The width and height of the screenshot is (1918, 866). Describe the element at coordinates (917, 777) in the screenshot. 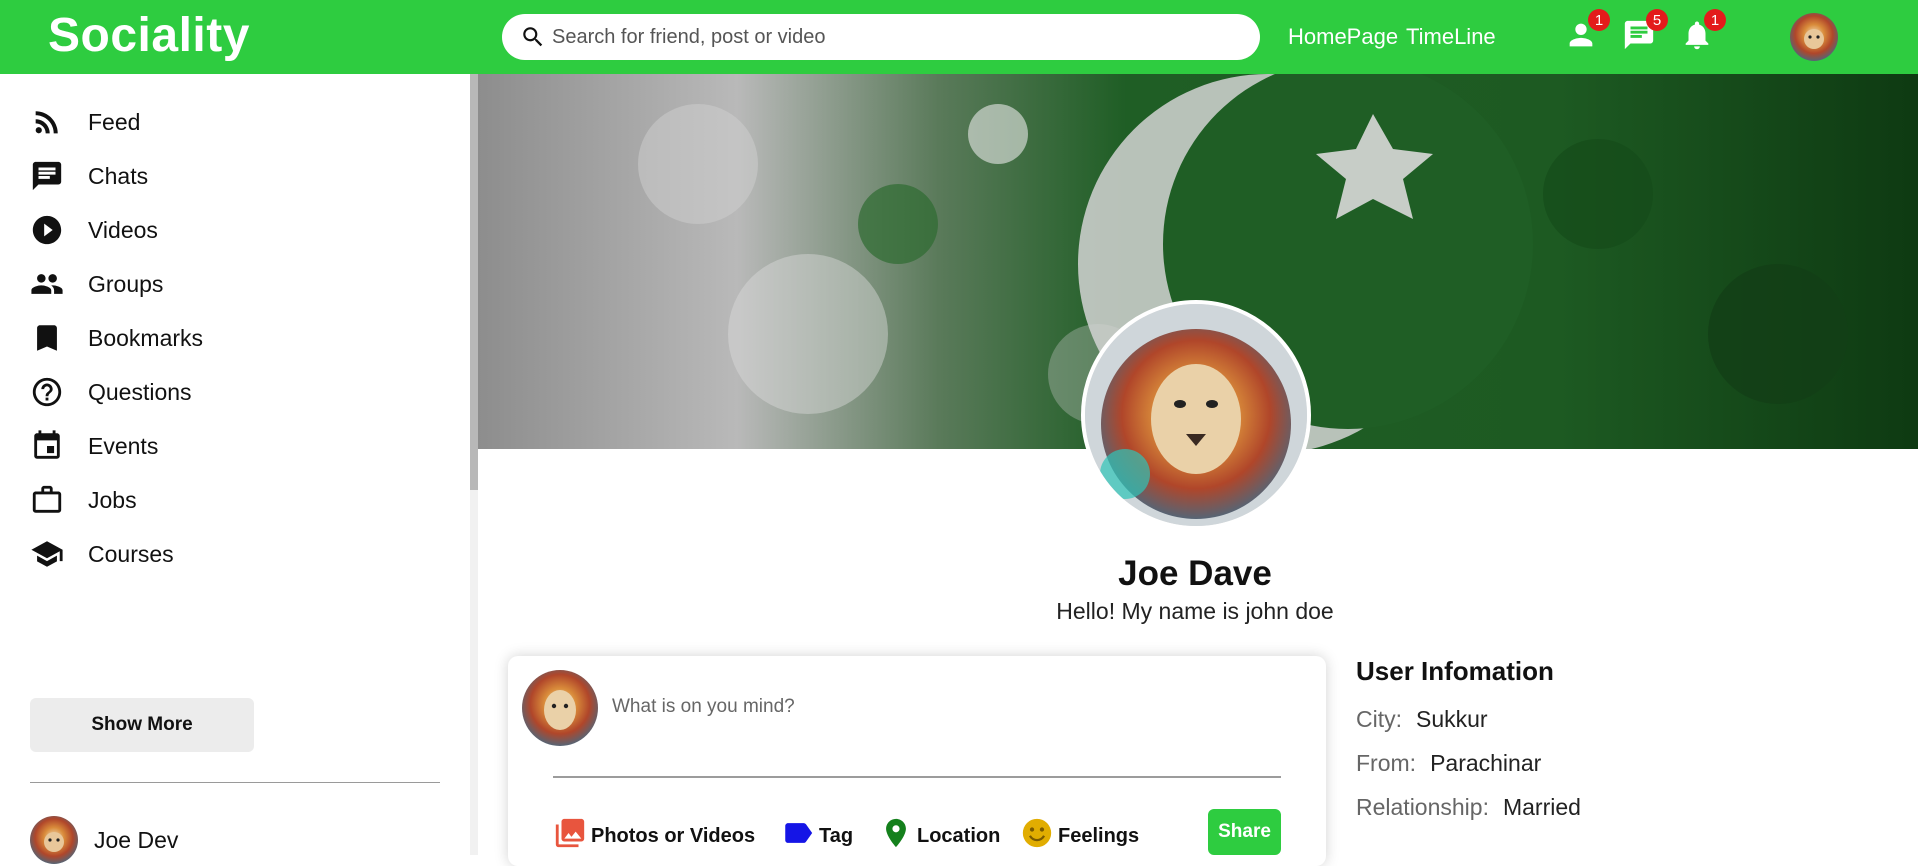

I see `divider` at that location.